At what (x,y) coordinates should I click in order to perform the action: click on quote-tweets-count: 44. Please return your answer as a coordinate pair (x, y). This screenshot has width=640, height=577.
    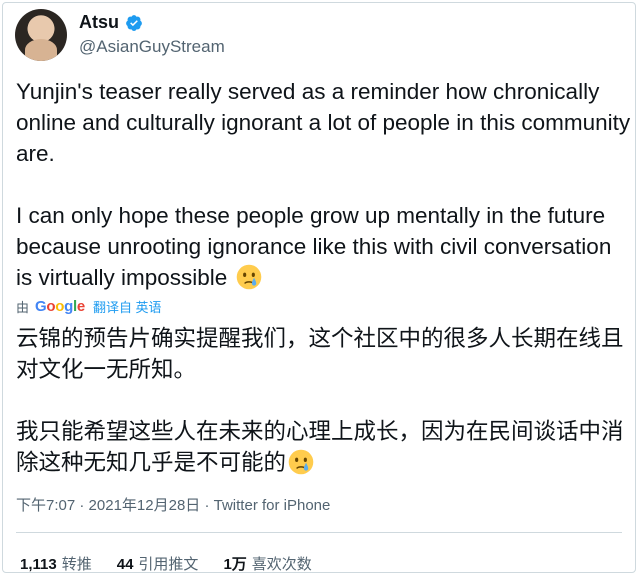
    Looking at the image, I should click on (125, 564).